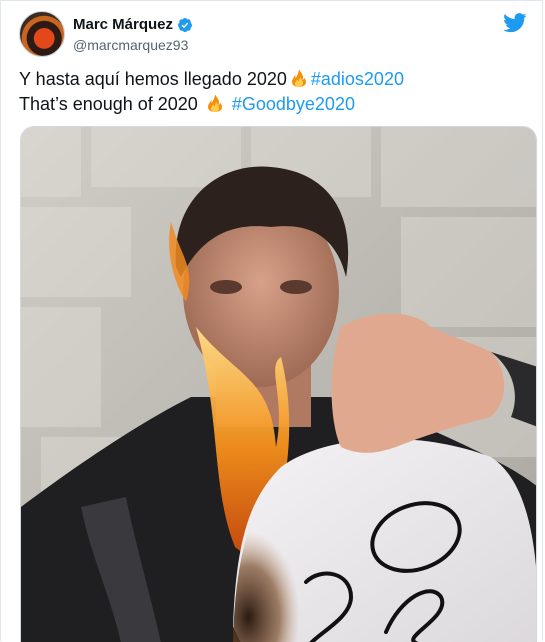 The image size is (545, 642). Describe the element at coordinates (108, 104) in the screenshot. I see `tweet-text-english: That’s enough of 2020` at that location.